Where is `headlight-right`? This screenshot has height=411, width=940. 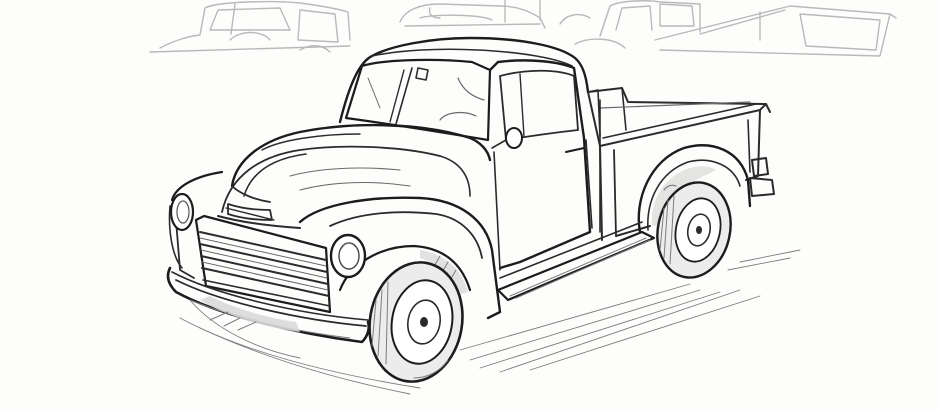
headlight-right is located at coordinates (348, 256).